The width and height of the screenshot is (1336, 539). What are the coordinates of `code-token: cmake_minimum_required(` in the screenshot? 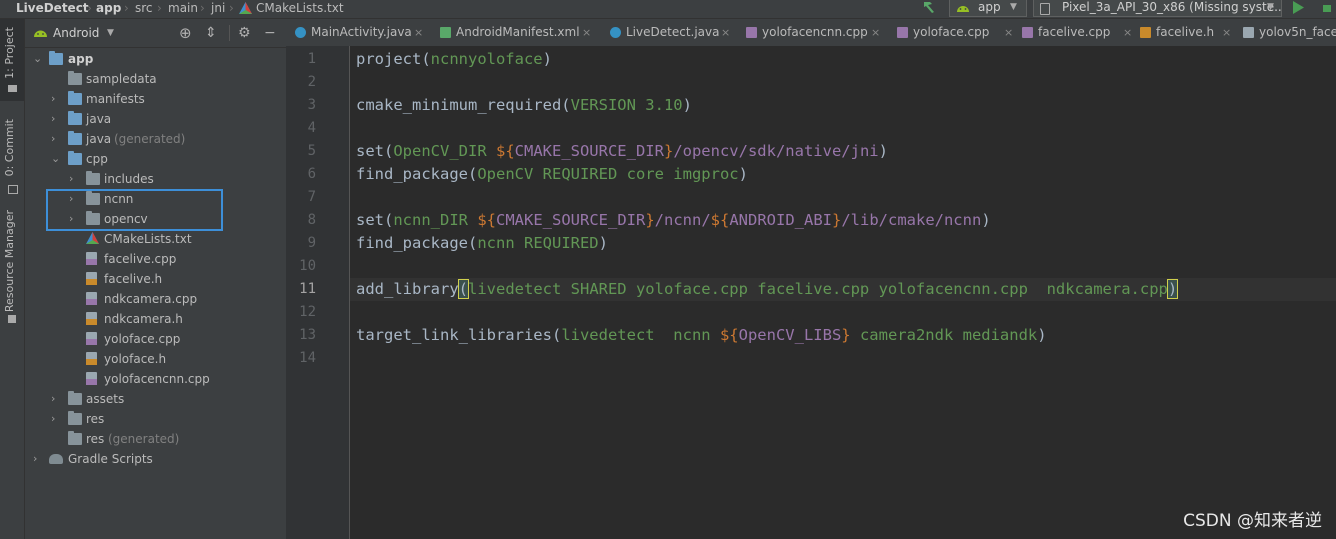 It's located at (463, 105).